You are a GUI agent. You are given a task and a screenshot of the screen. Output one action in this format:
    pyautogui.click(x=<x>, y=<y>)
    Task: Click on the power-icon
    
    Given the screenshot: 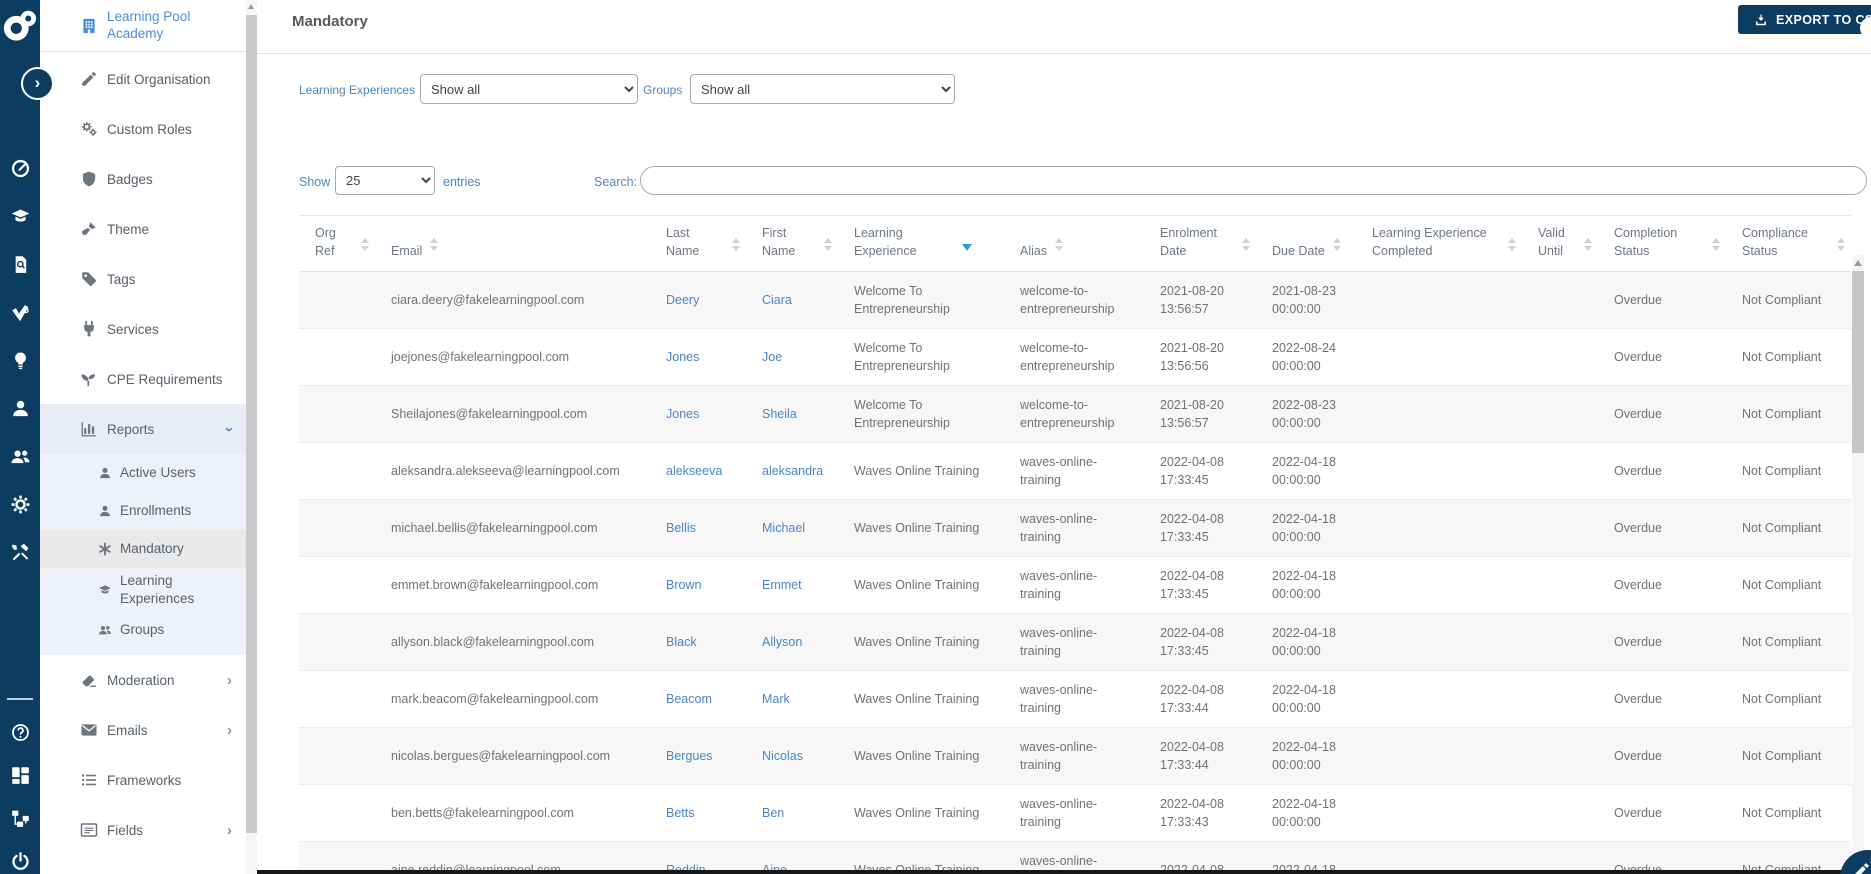 What is the action you would take?
    pyautogui.click(x=20, y=861)
    